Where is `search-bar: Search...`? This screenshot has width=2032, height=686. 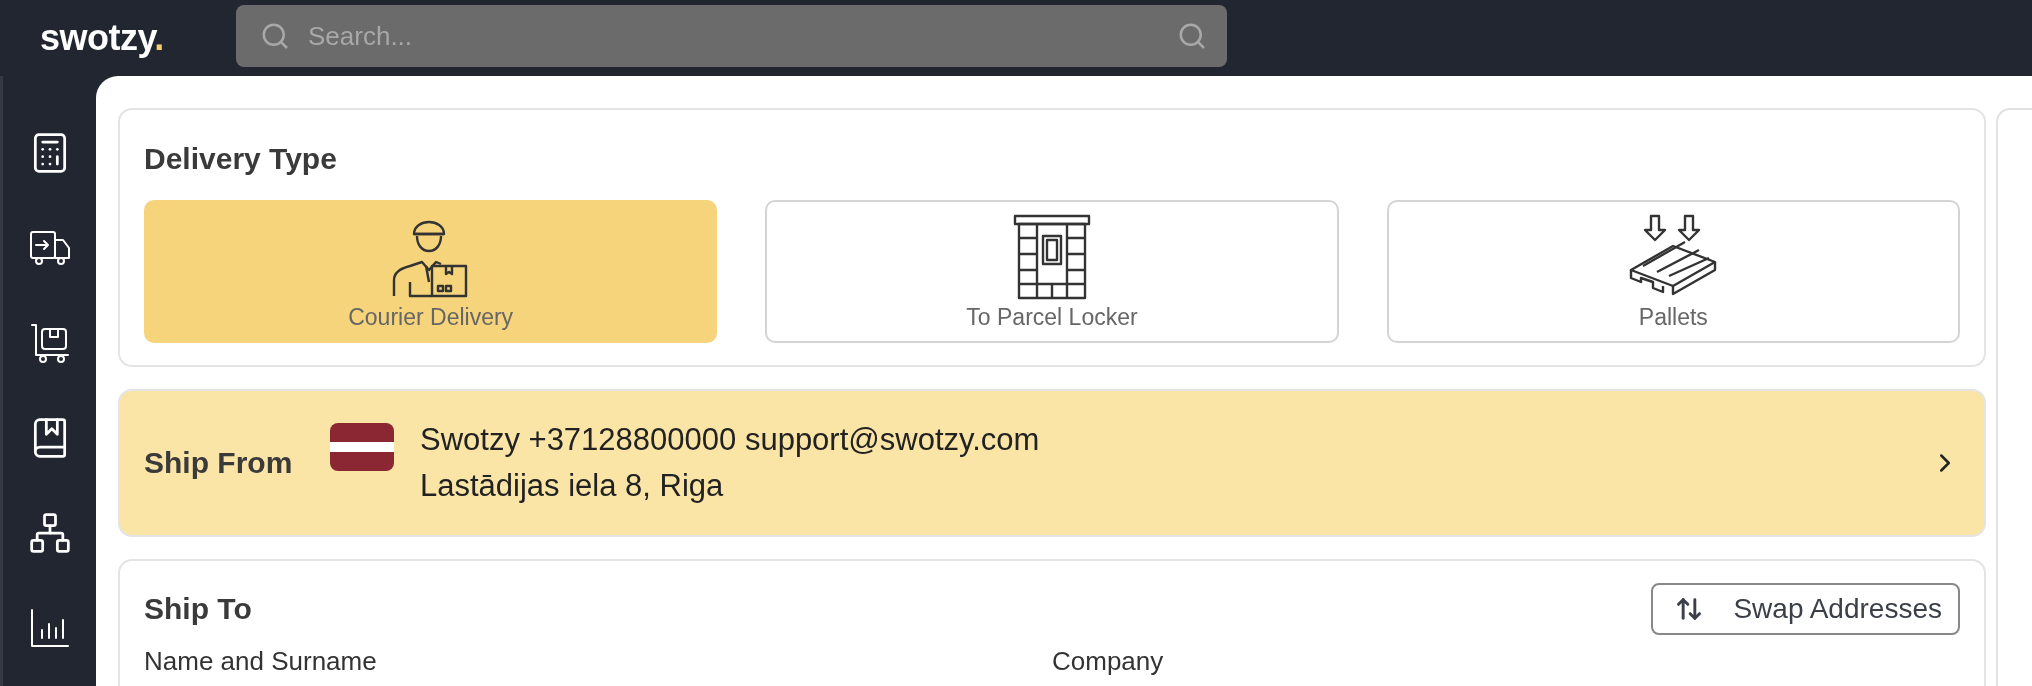
search-bar: Search... is located at coordinates (731, 36).